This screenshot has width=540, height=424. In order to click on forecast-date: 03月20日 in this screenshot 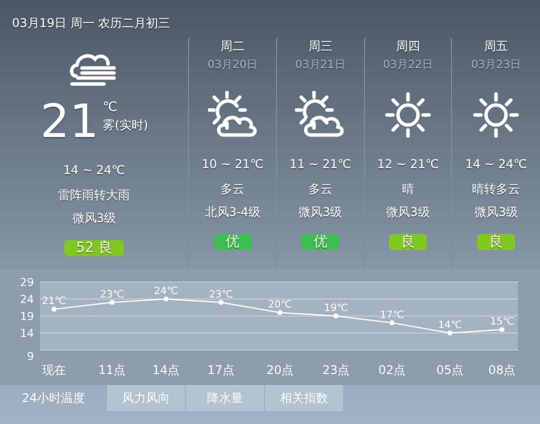, I will do `click(233, 65)`.